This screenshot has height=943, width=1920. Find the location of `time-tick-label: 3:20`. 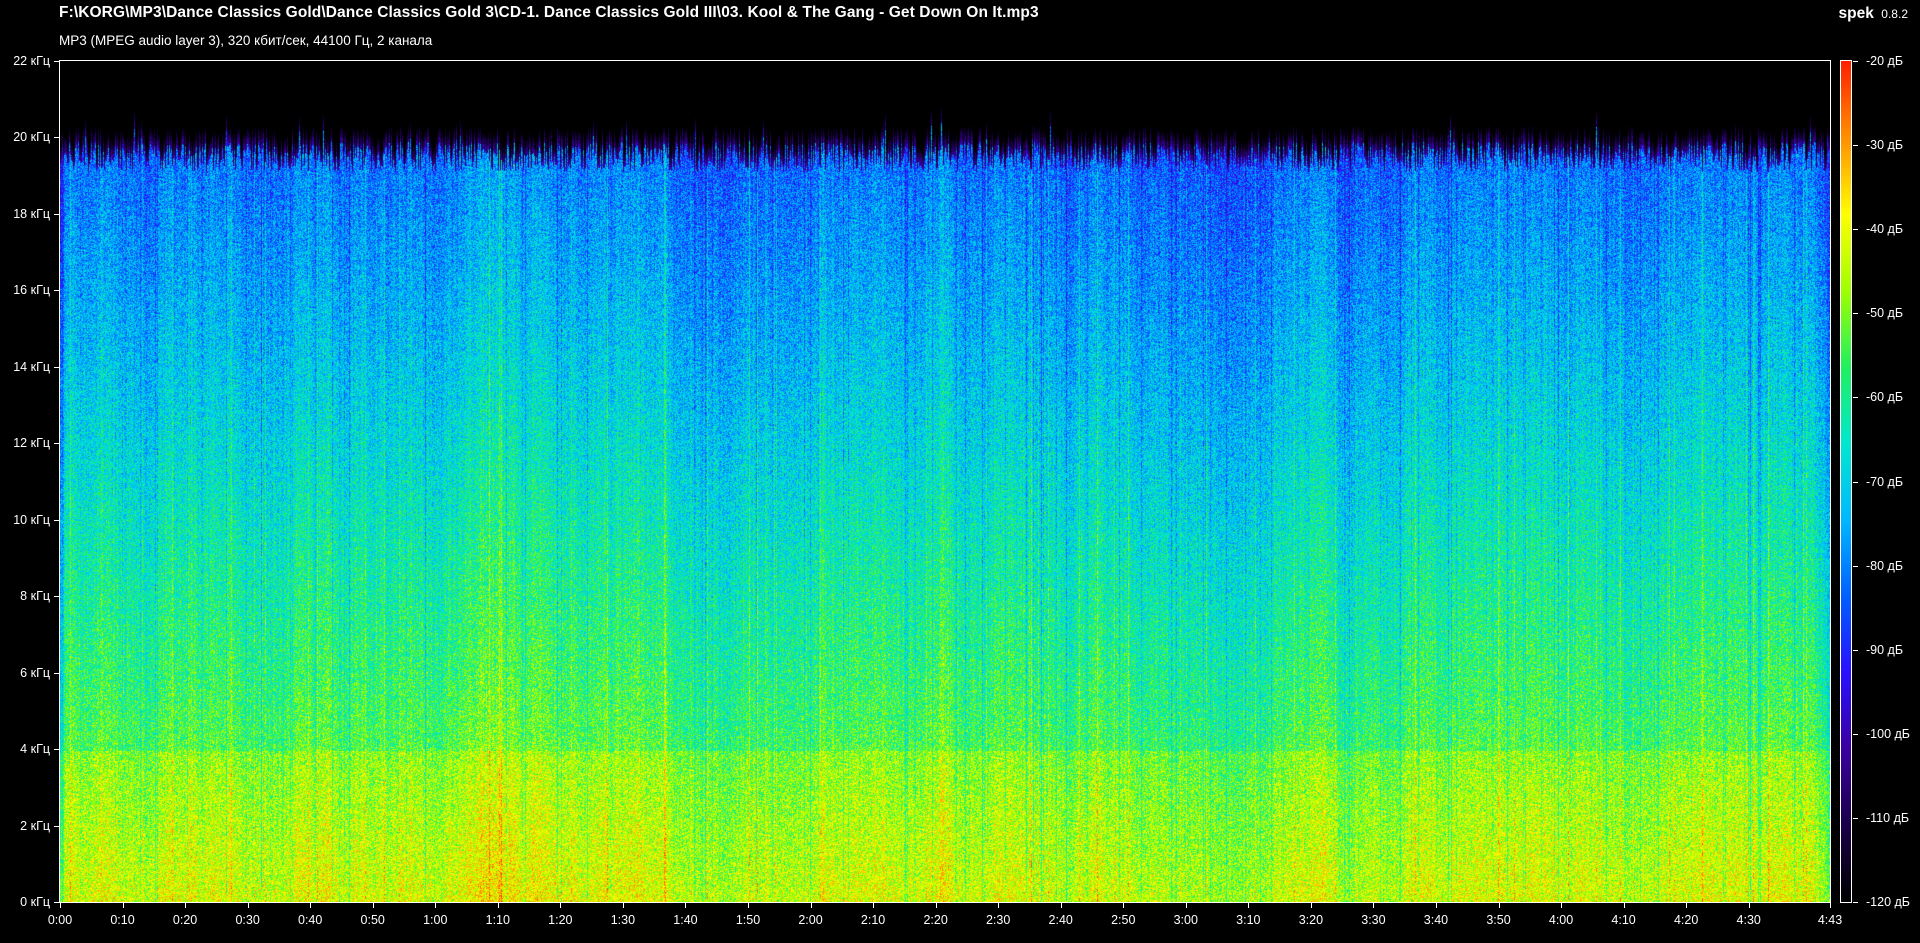

time-tick-label: 3:20 is located at coordinates (1311, 920).